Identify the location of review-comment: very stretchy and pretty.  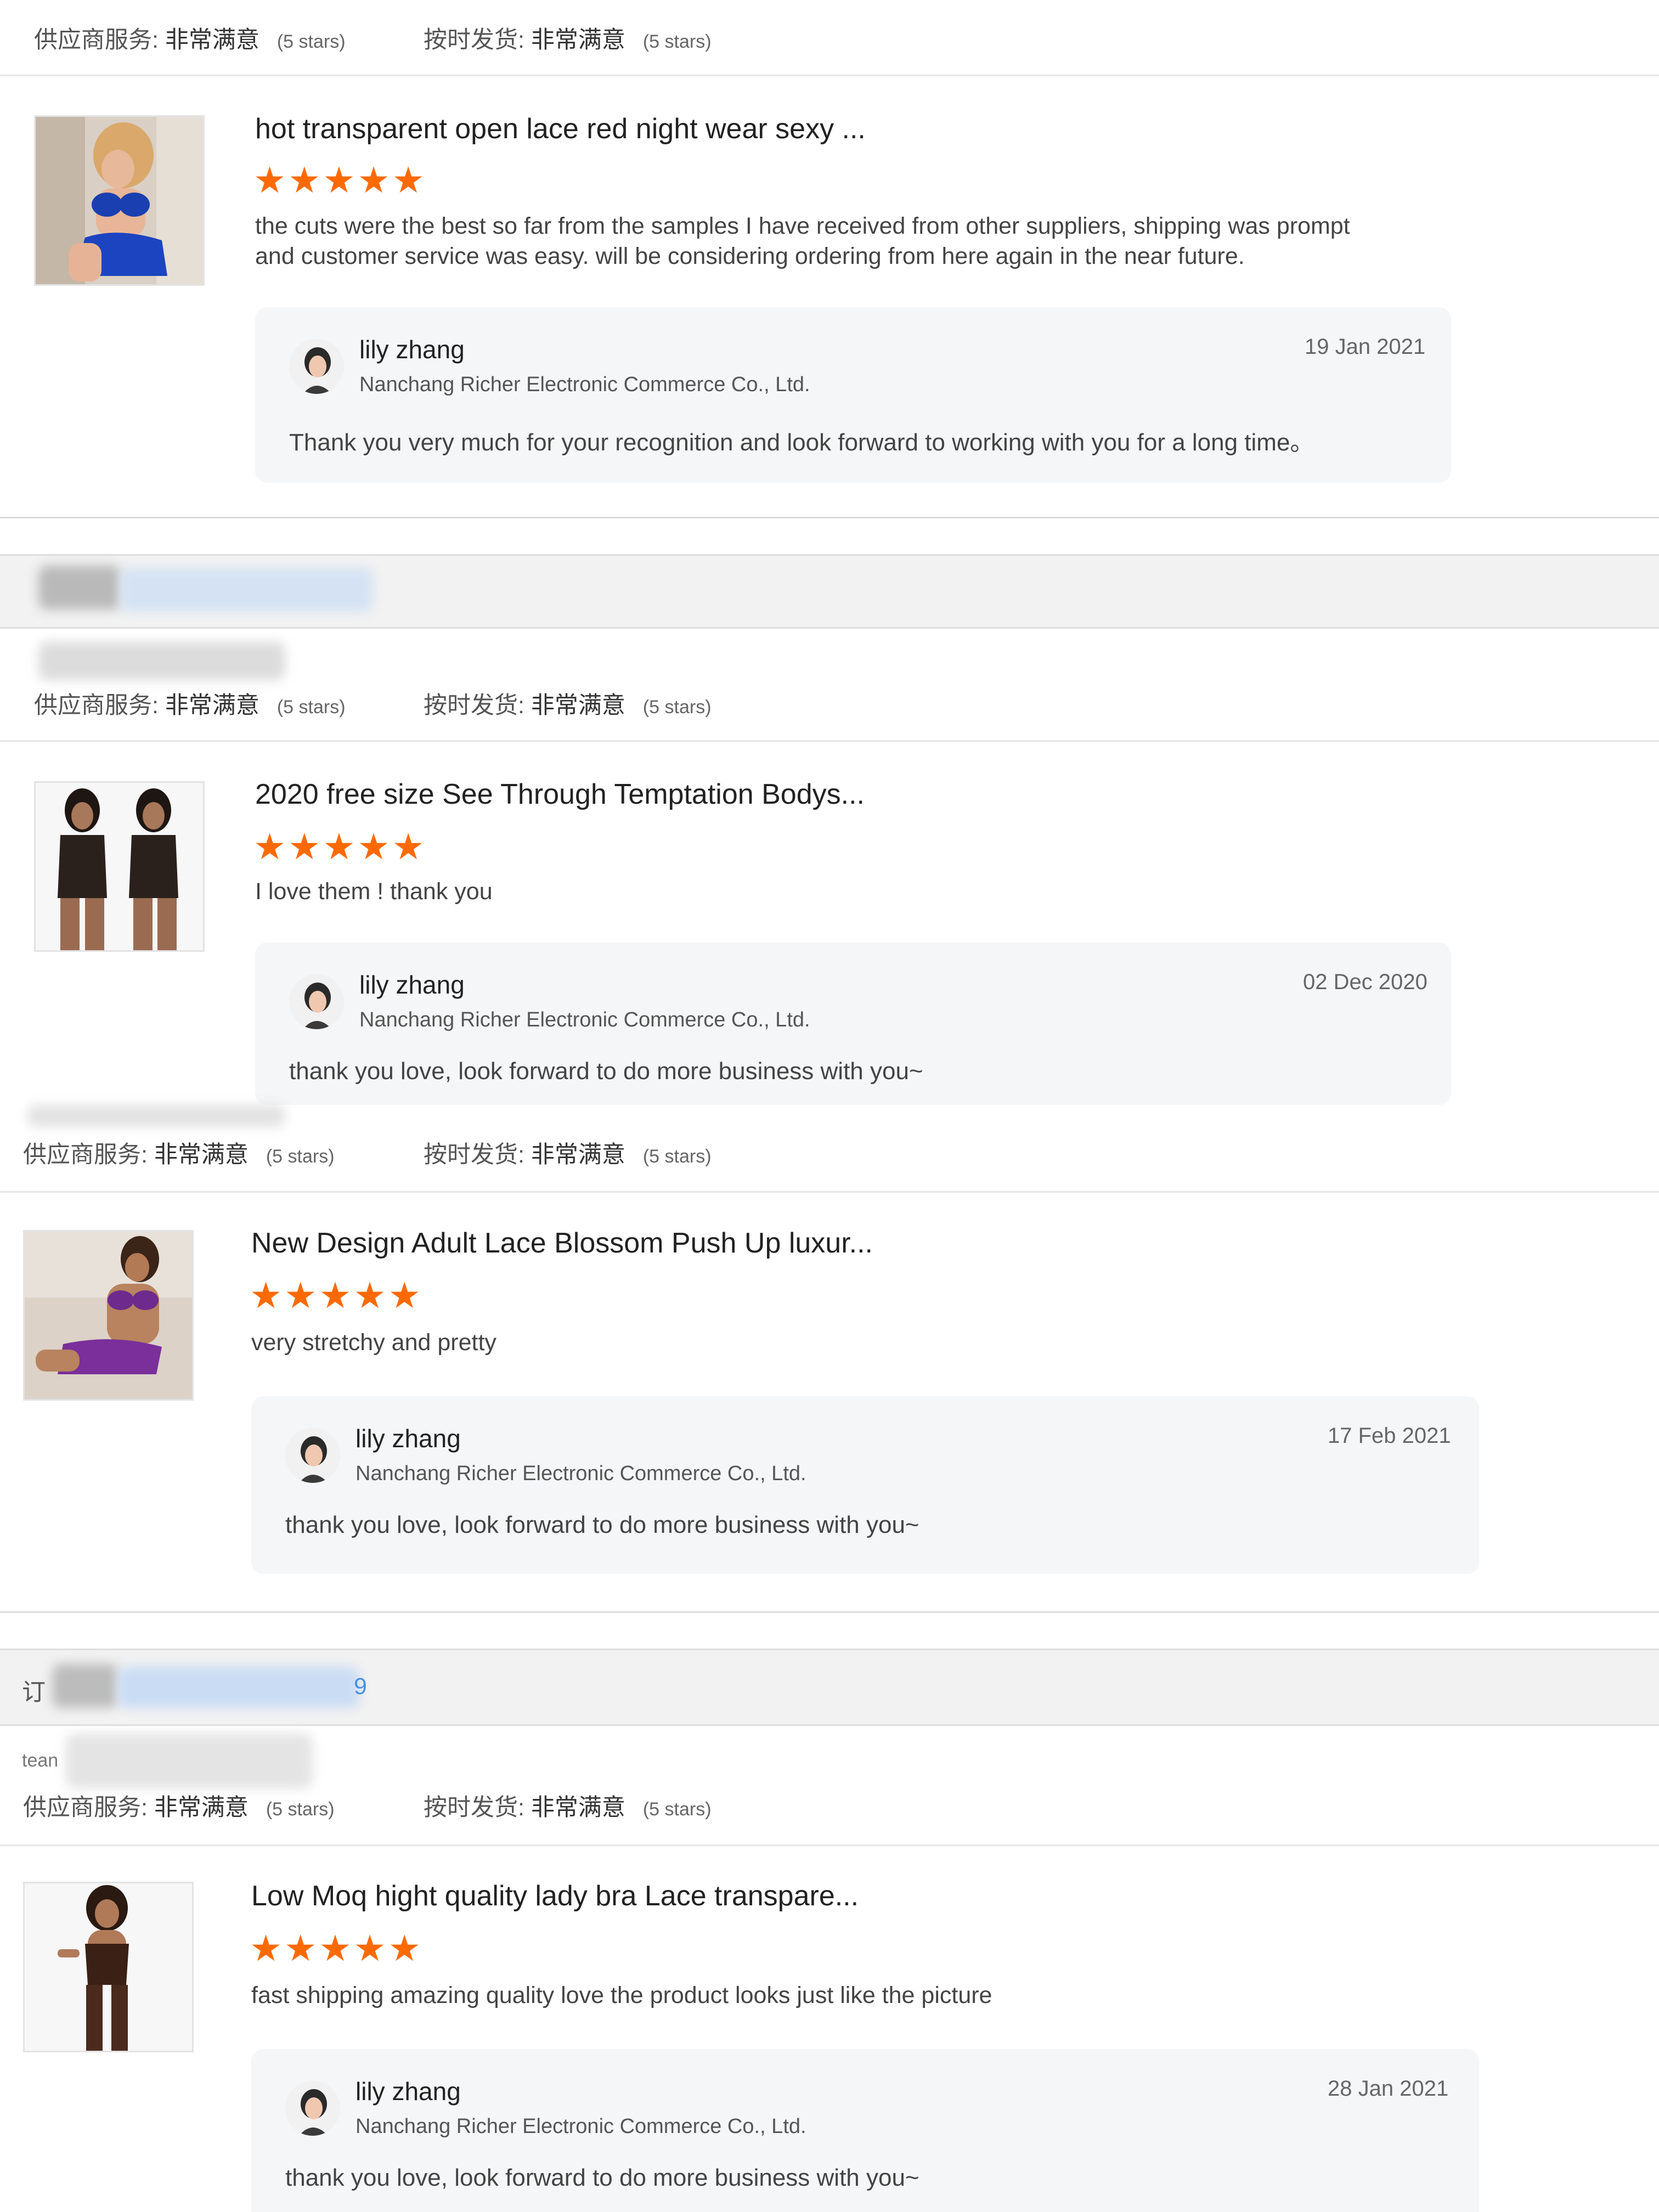
(374, 1342).